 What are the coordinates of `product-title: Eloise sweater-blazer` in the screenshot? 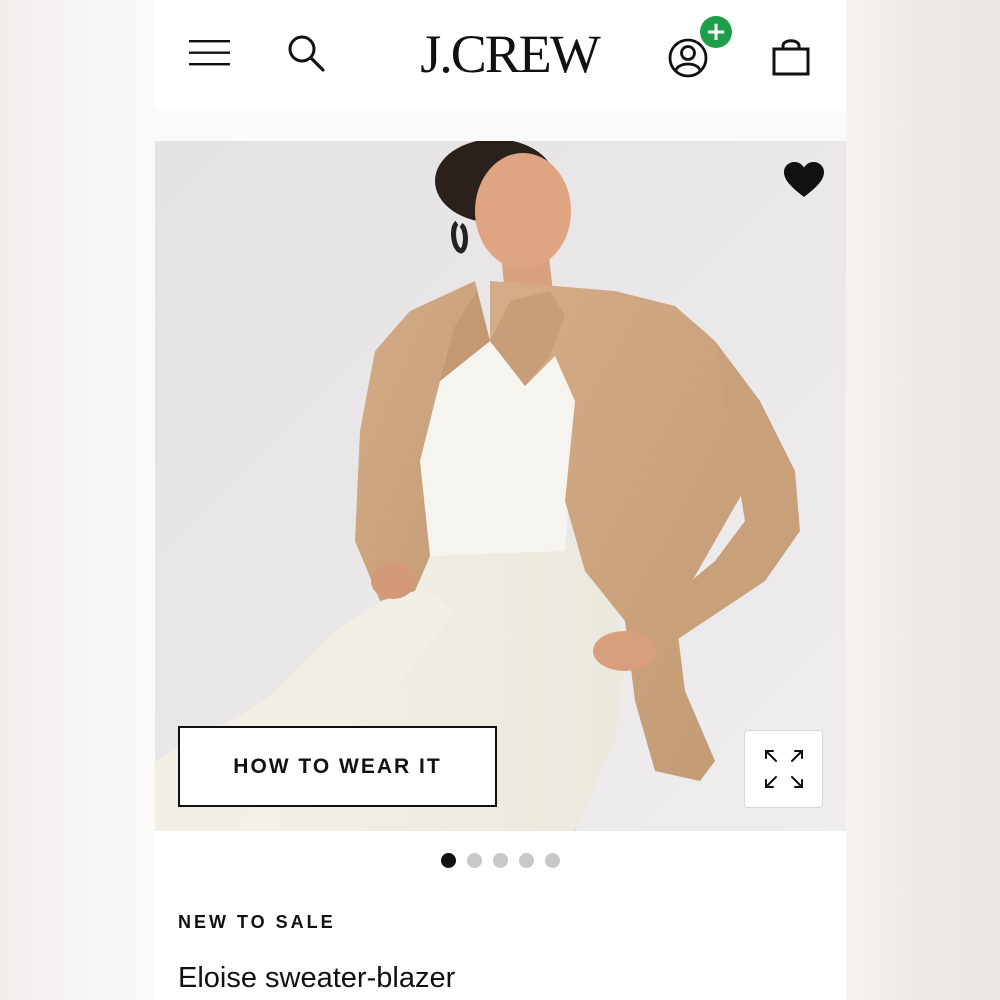 It's located at (316, 978).